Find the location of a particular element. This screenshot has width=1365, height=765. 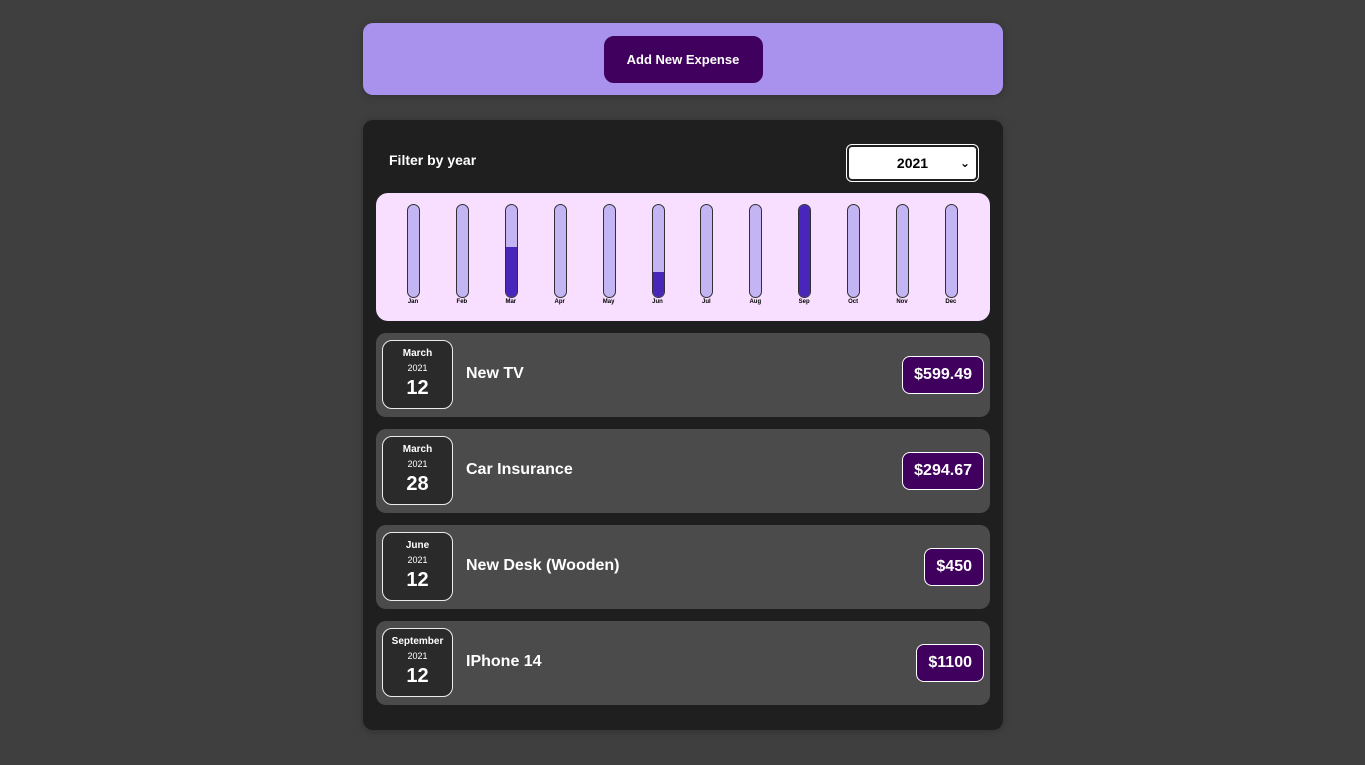

chart-bar-label: Mar is located at coordinates (511, 302).